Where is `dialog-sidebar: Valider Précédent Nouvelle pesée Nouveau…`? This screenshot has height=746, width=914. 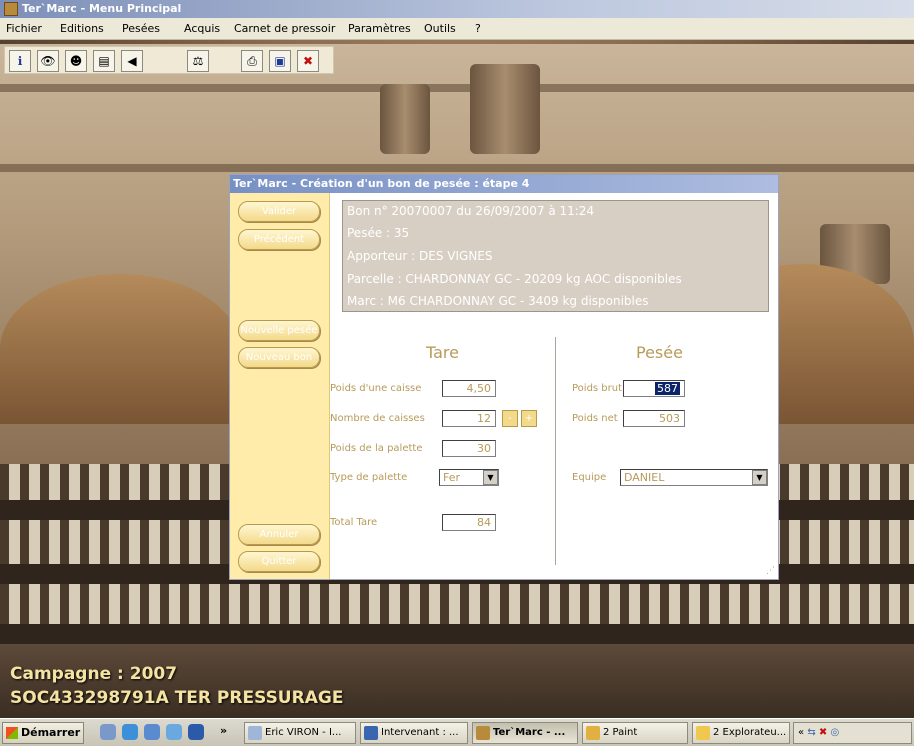 dialog-sidebar: Valider Précédent Nouvelle pesée Nouveau… is located at coordinates (280, 386).